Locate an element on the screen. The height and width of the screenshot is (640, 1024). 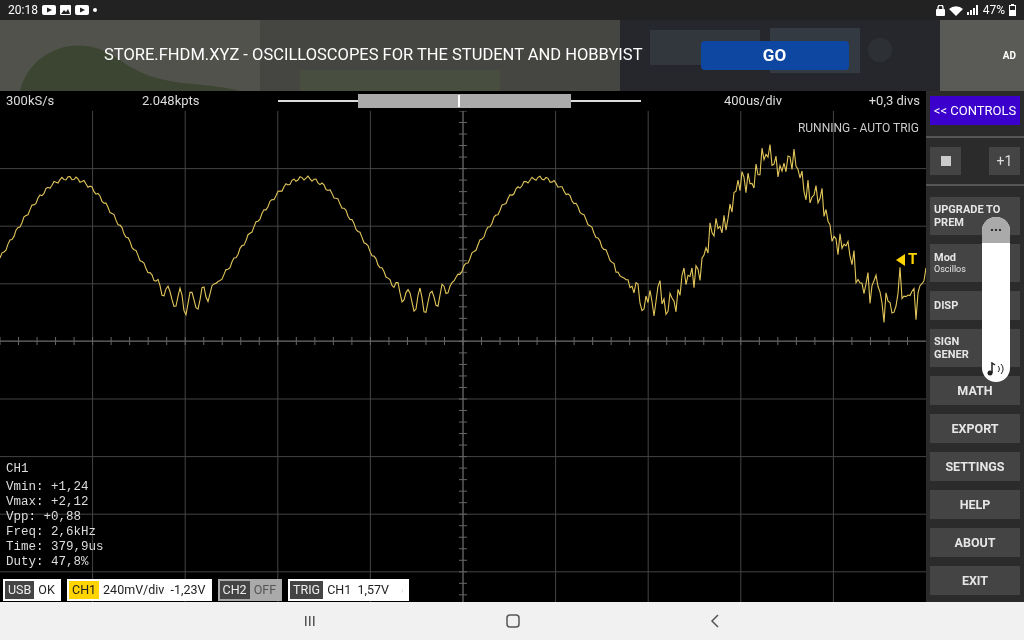
music-note-icon is located at coordinates (996, 369).